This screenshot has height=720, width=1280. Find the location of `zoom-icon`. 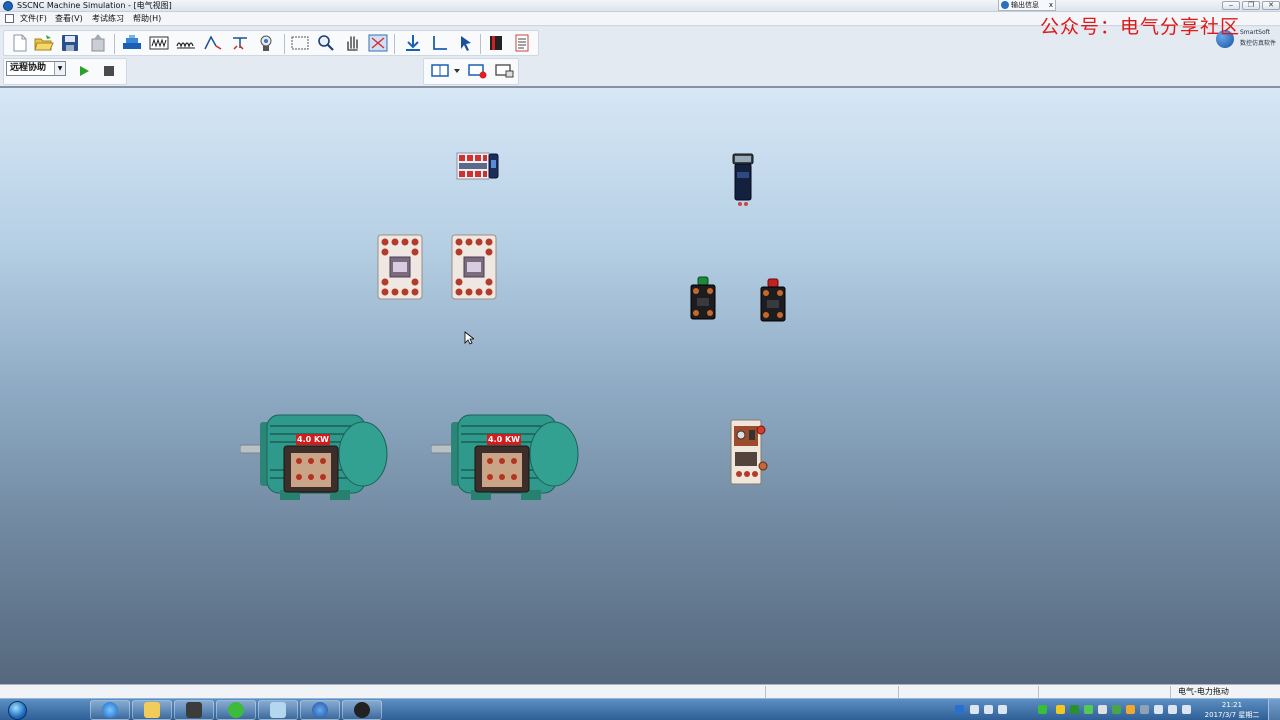

zoom-icon is located at coordinates (326, 43).